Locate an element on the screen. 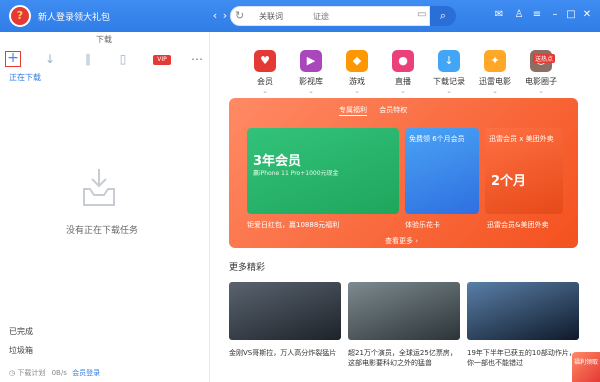 Image resolution: width=600 pixels, height=382 pixels. more-section-title: 更多精彩 is located at coordinates (247, 268).